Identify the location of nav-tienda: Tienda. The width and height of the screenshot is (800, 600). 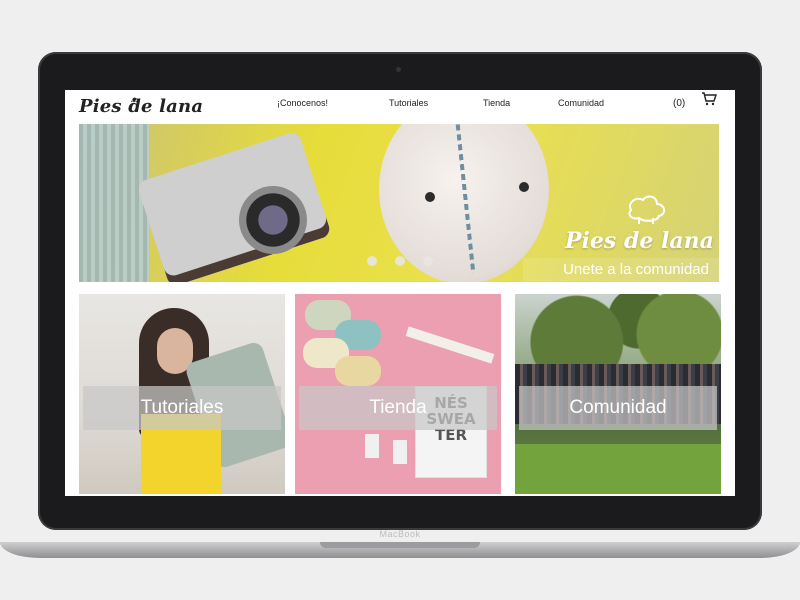
(496, 103).